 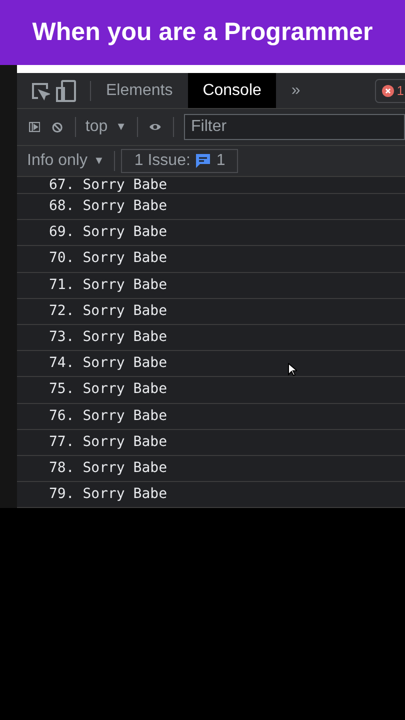 What do you see at coordinates (211, 207) in the screenshot?
I see `log-line: 68. Sorry Babe` at bounding box center [211, 207].